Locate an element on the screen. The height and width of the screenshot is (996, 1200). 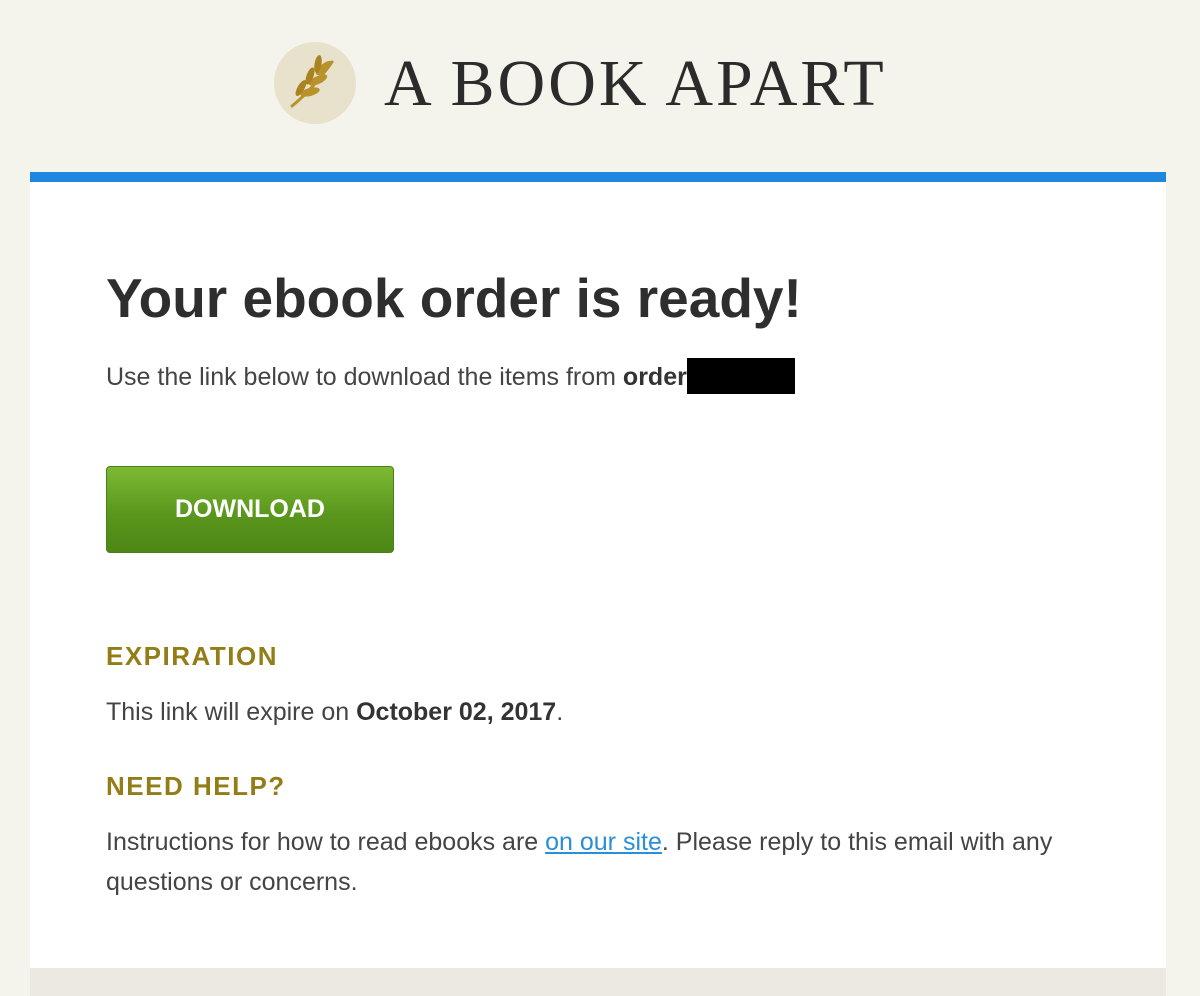
expiration-label: This link will expire on is located at coordinates (231, 712).